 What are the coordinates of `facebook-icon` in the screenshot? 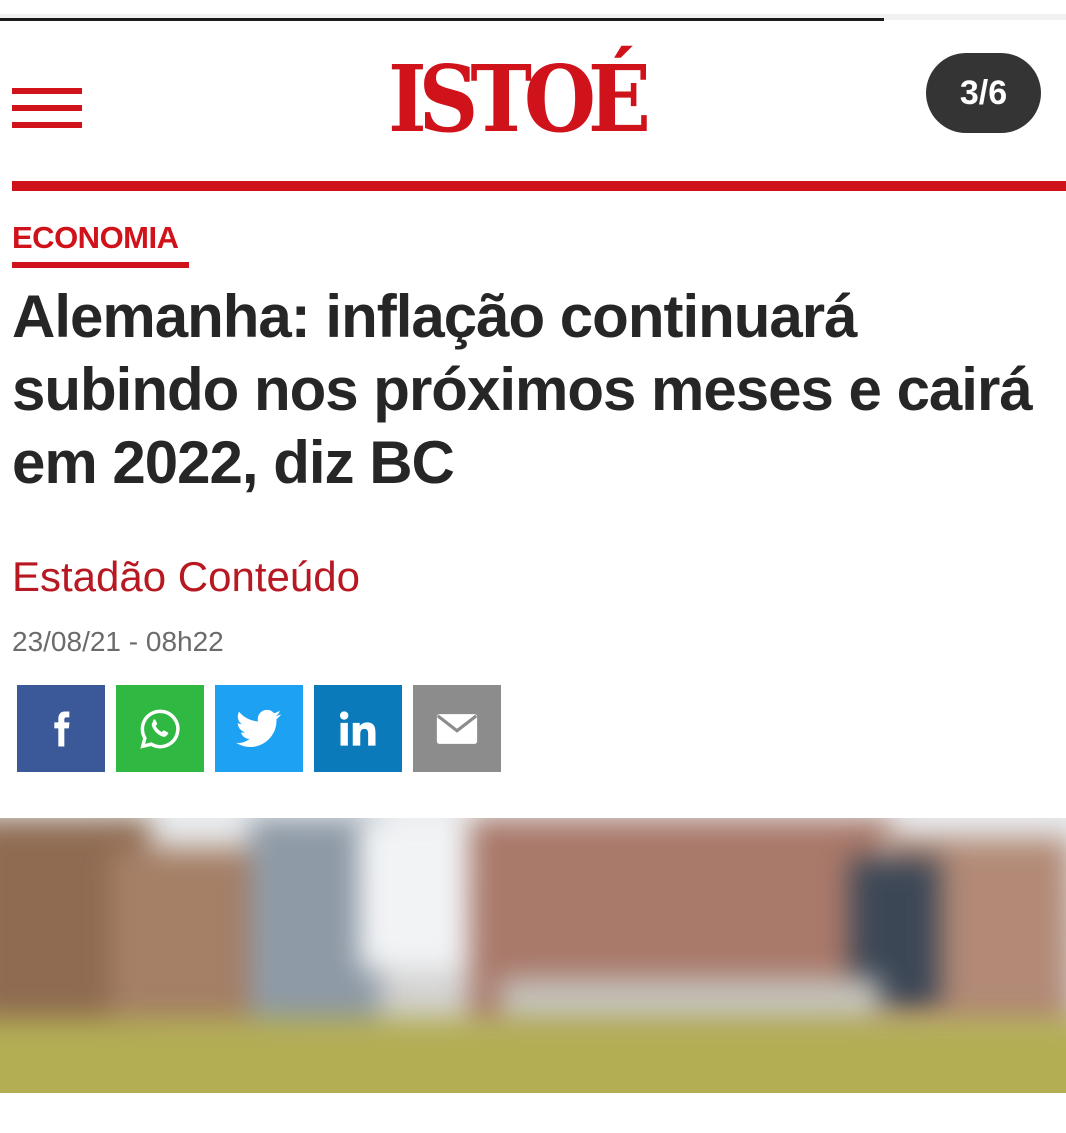 It's located at (62, 728).